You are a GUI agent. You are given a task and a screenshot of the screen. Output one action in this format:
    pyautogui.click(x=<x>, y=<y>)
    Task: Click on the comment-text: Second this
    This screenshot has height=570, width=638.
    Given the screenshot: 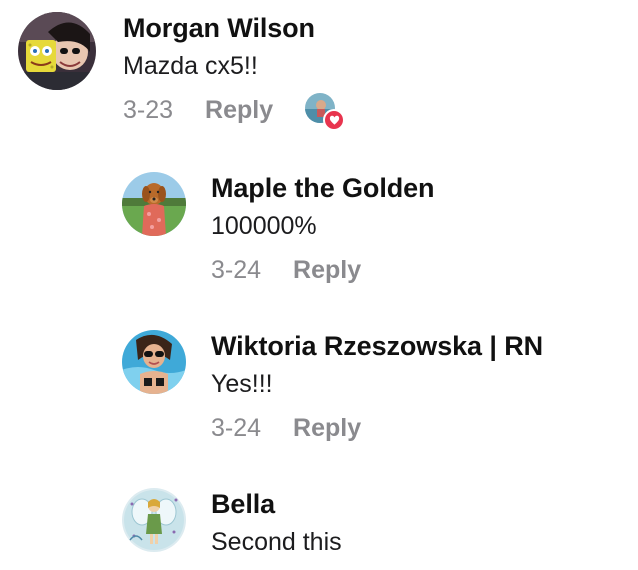 What is the action you would take?
    pyautogui.click(x=276, y=542)
    